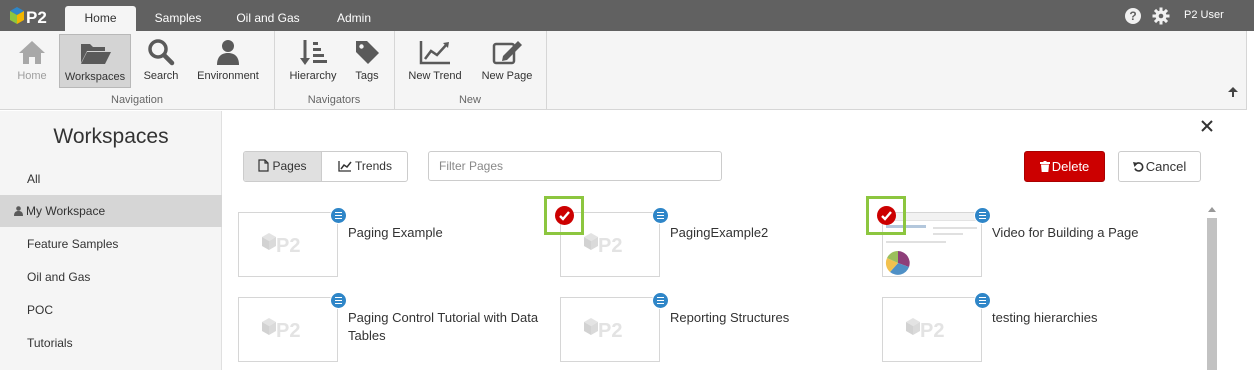 The width and height of the screenshot is (1254, 370). Describe the element at coordinates (313, 52) in the screenshot. I see `hierarchy-sort-icon` at that location.